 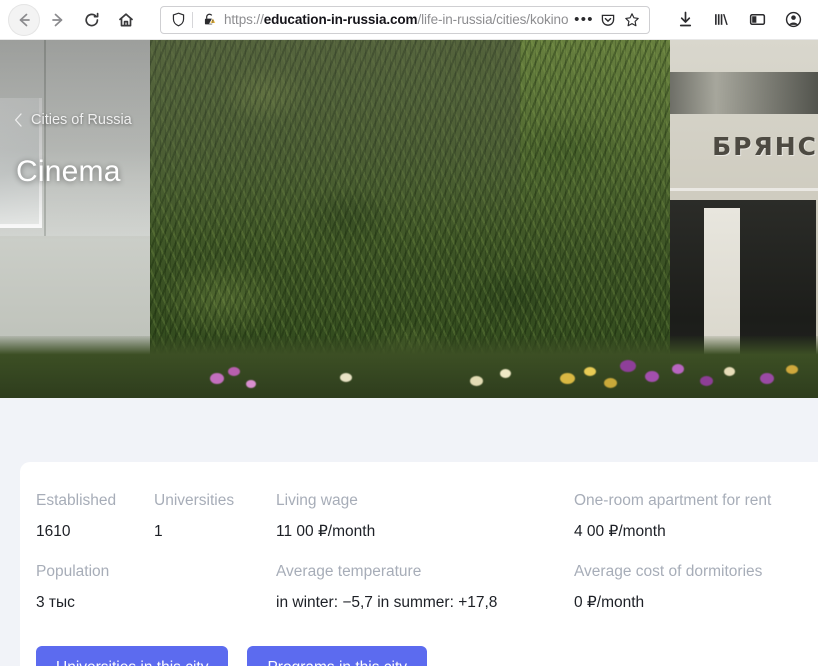 I want to click on photo-flower-bed, so click(x=409, y=367).